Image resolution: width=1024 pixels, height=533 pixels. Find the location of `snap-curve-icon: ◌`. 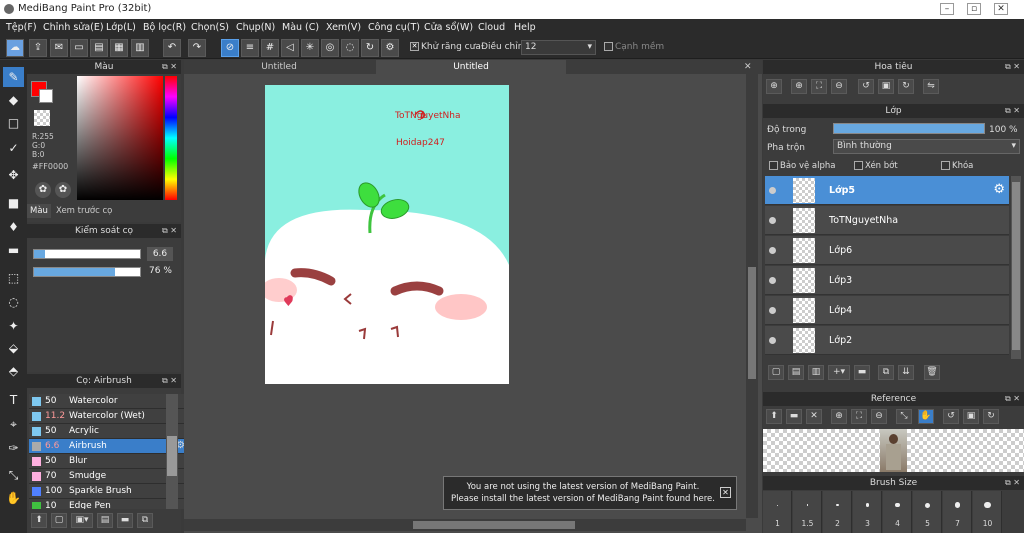

snap-curve-icon: ◌ is located at coordinates (350, 48).